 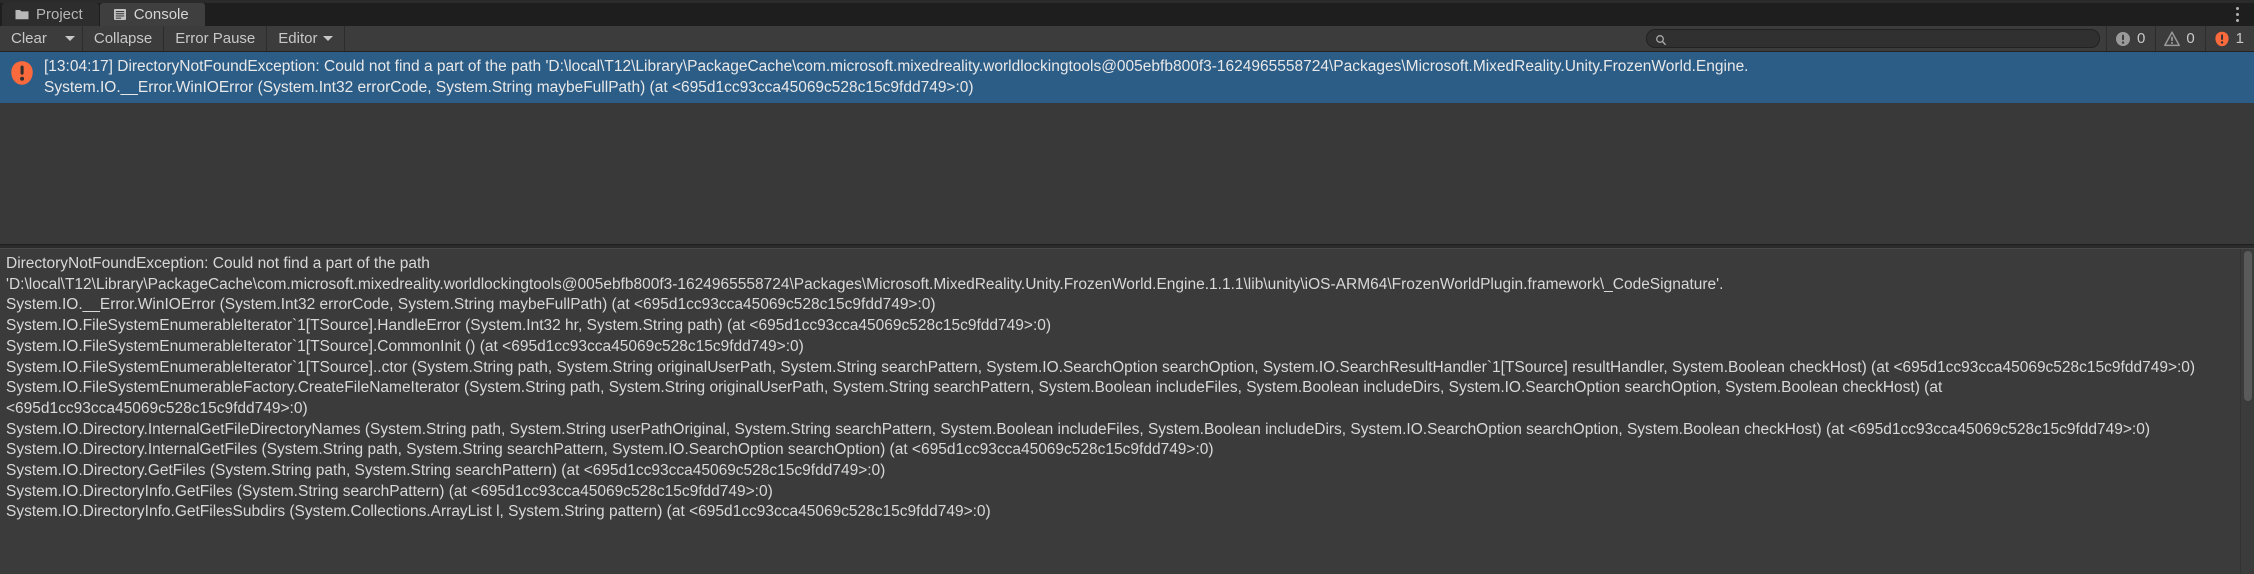 I want to click on warning-count-value: 0, so click(x=2190, y=38).